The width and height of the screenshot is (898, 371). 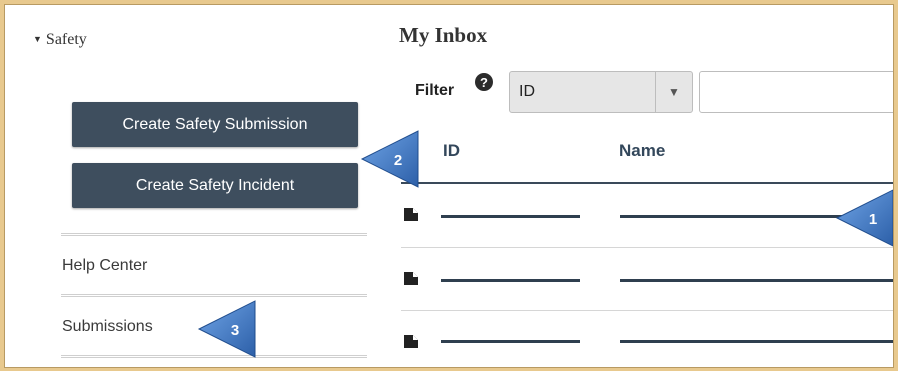 I want to click on caret-down-icon: ▼, so click(x=37, y=39).